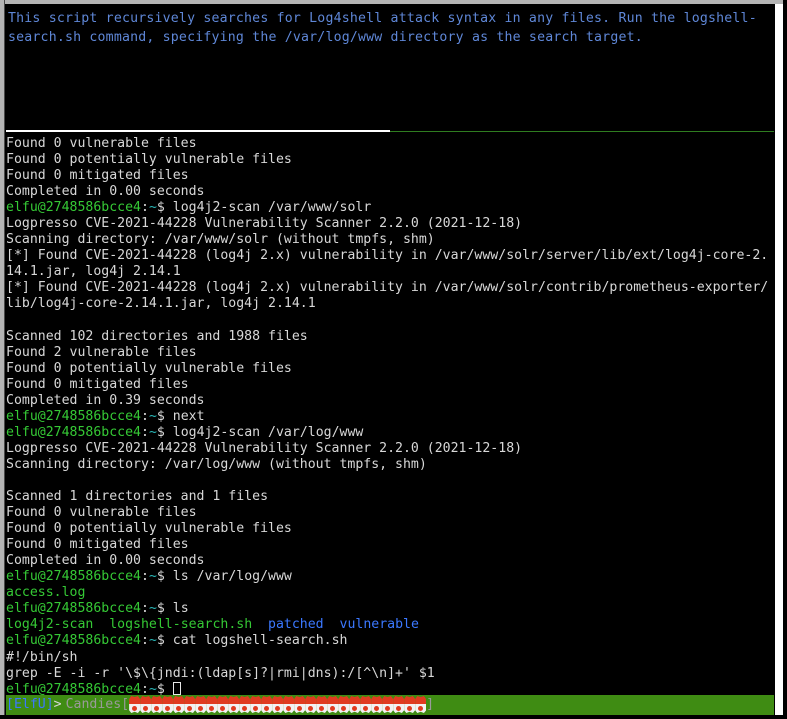  I want to click on vertical-scrollbar, so click(779, 359).